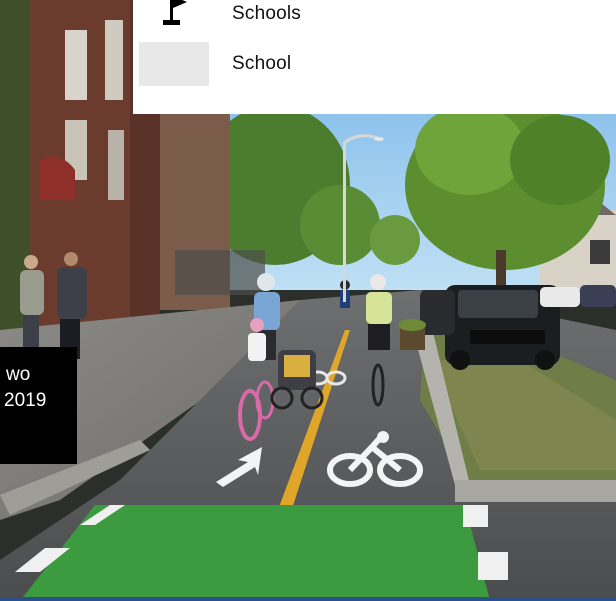  What do you see at coordinates (374, 65) in the screenshot?
I see `legend-item-school-area: School` at bounding box center [374, 65].